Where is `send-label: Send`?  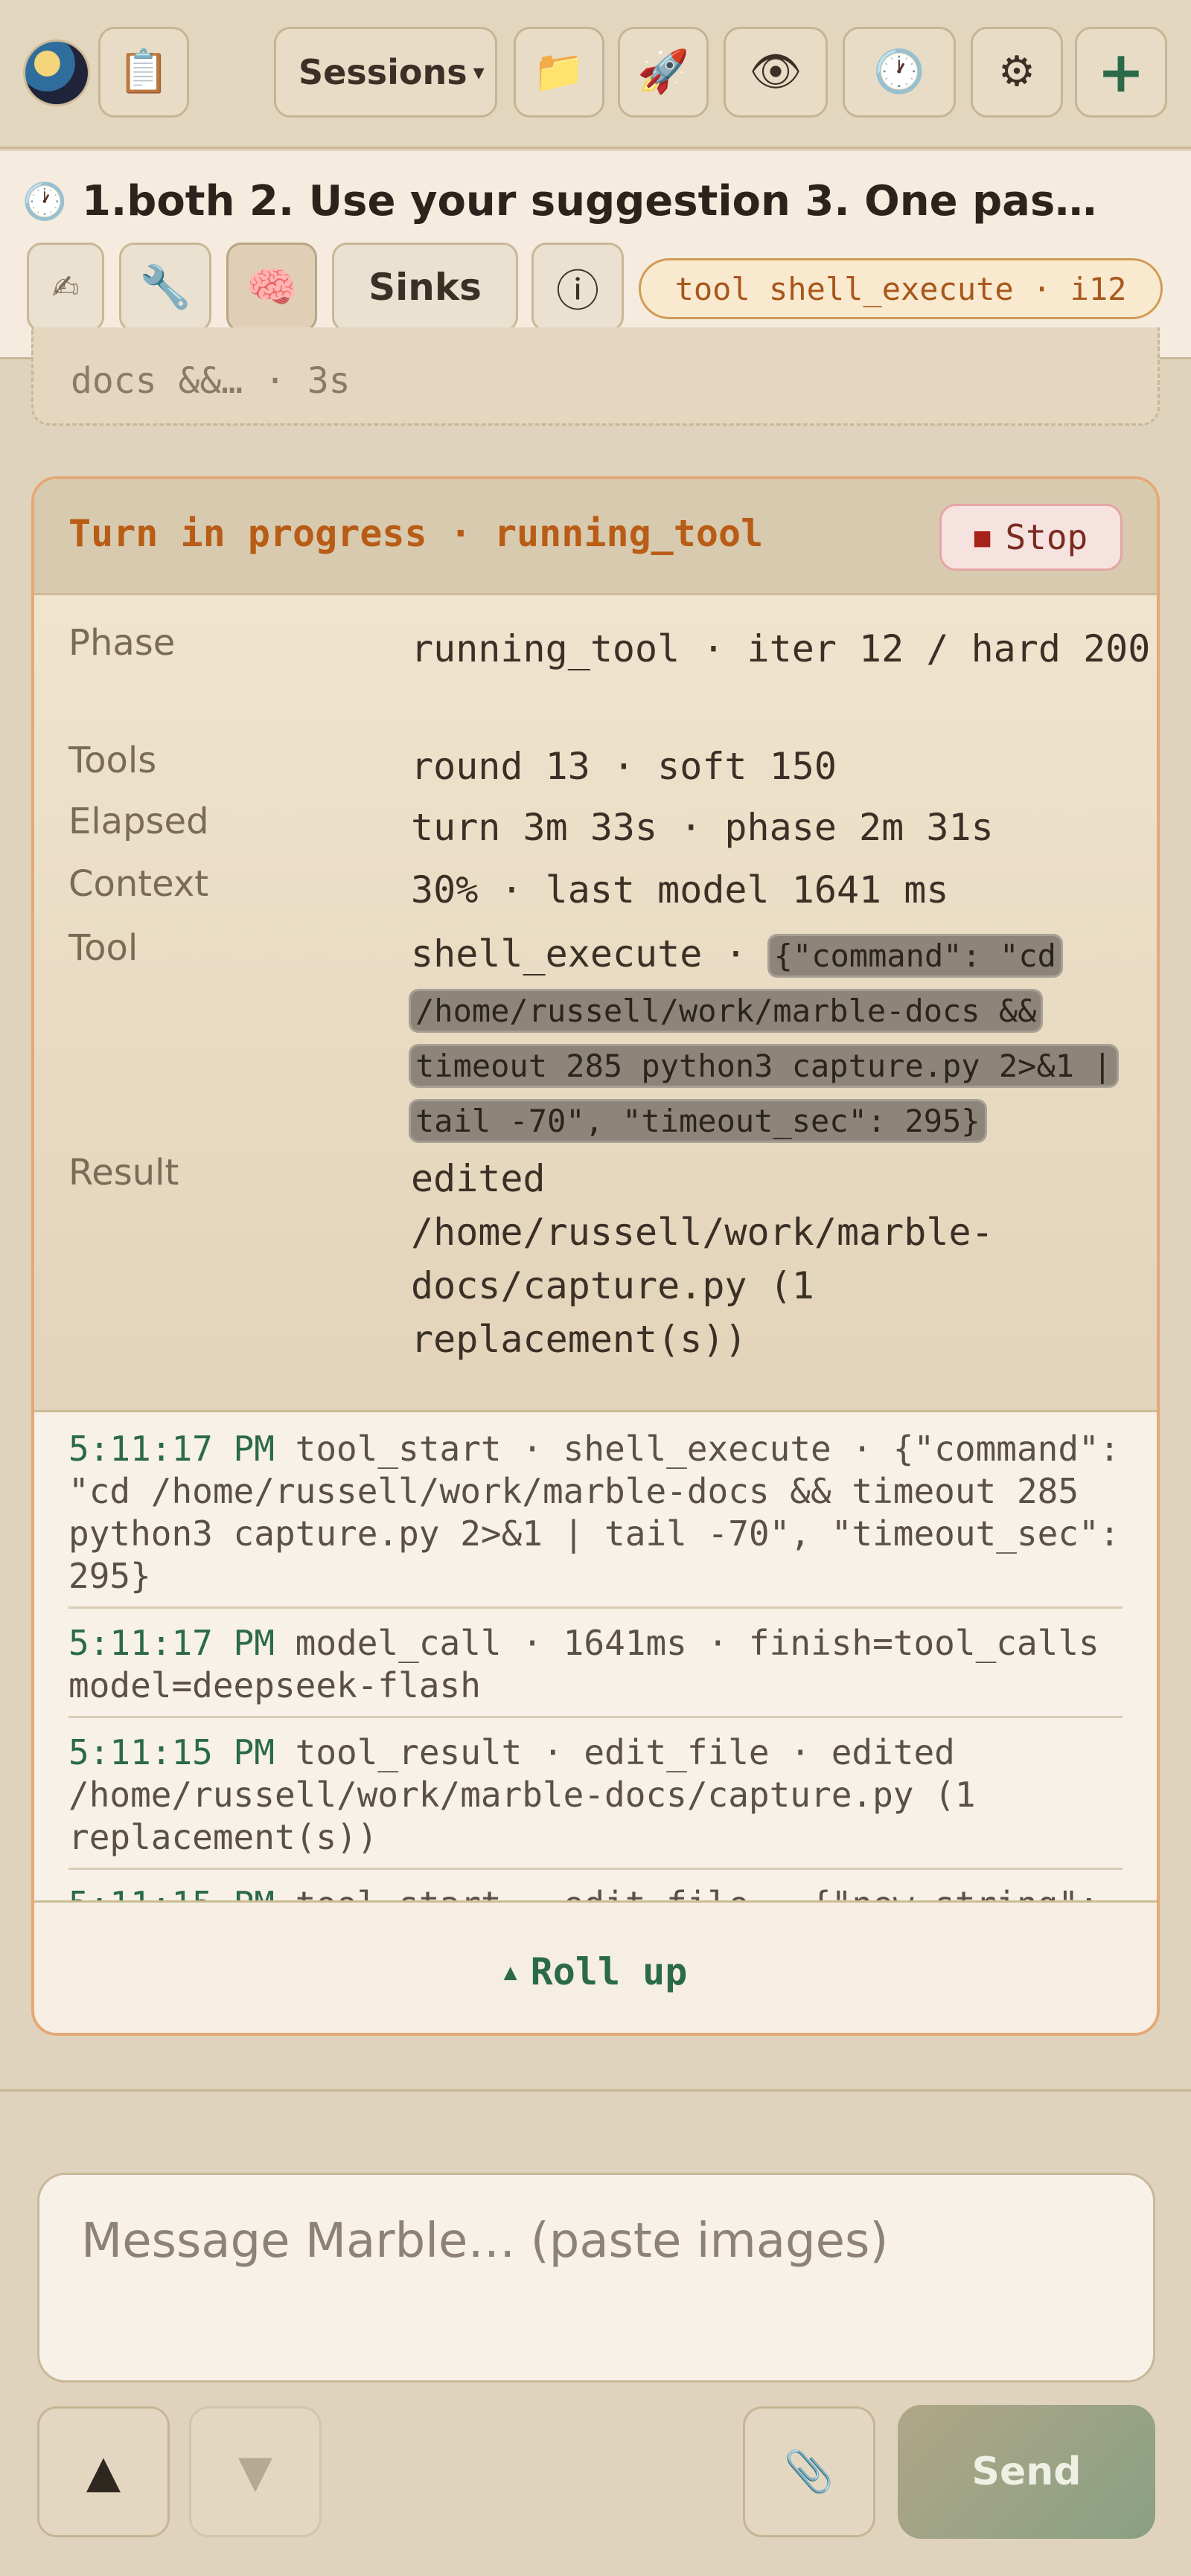 send-label: Send is located at coordinates (1026, 2472).